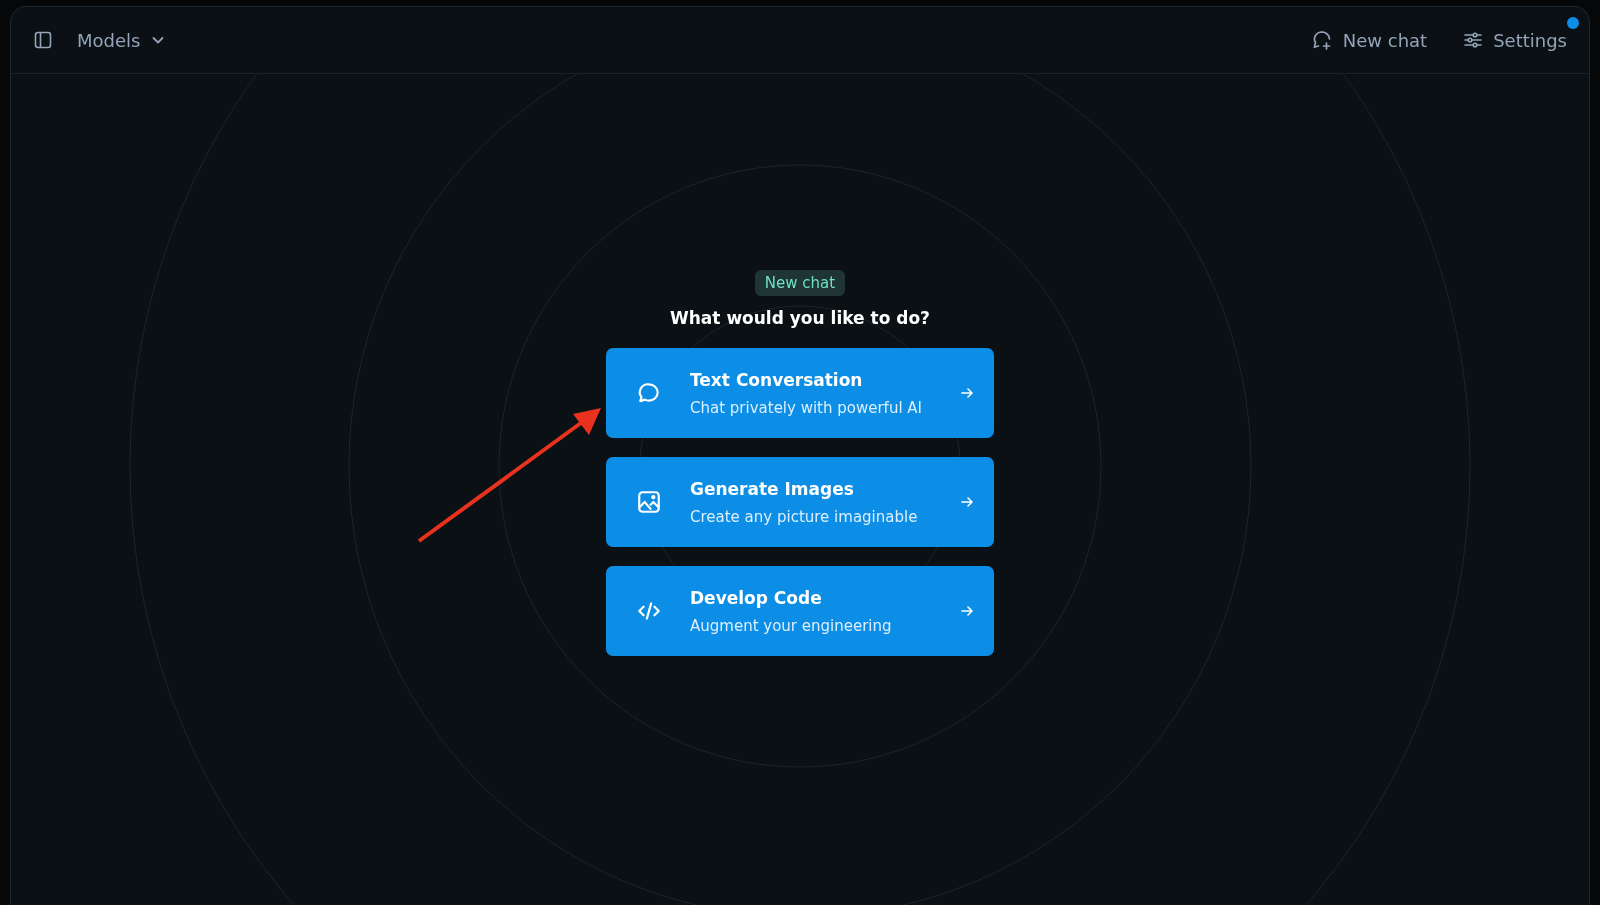 The image size is (1600, 905). Describe the element at coordinates (800, 283) in the screenshot. I see `new-chat-badge: New chat` at that location.